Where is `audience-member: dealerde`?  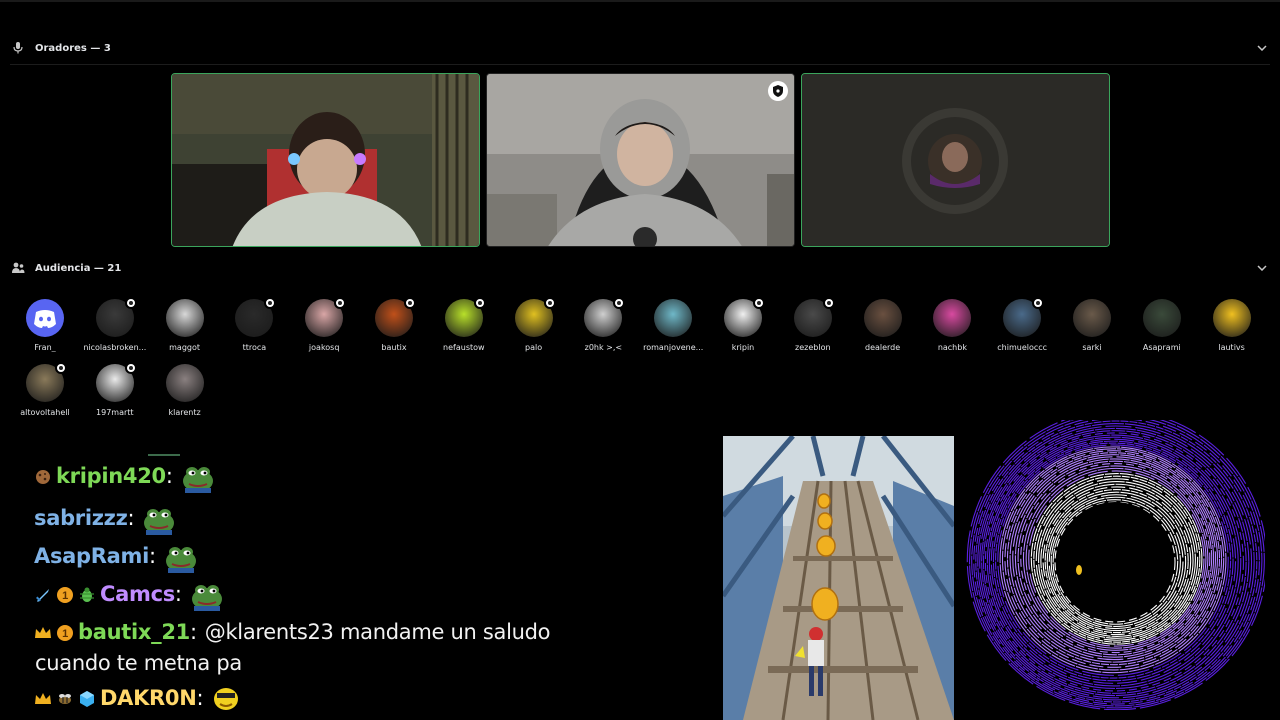 audience-member: dealerde is located at coordinates (883, 329).